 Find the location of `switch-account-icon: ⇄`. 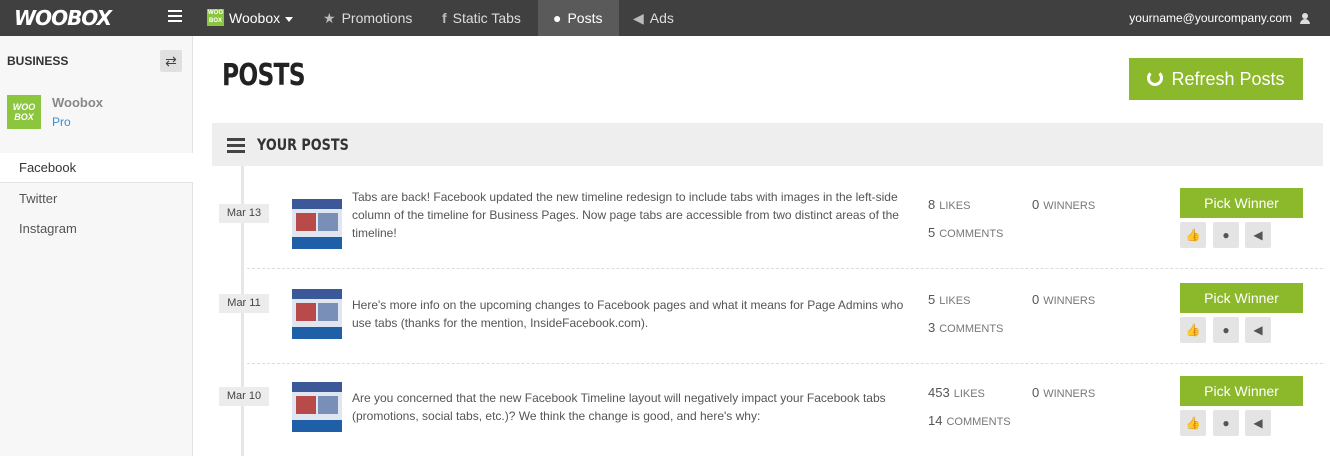

switch-account-icon: ⇄ is located at coordinates (171, 61).